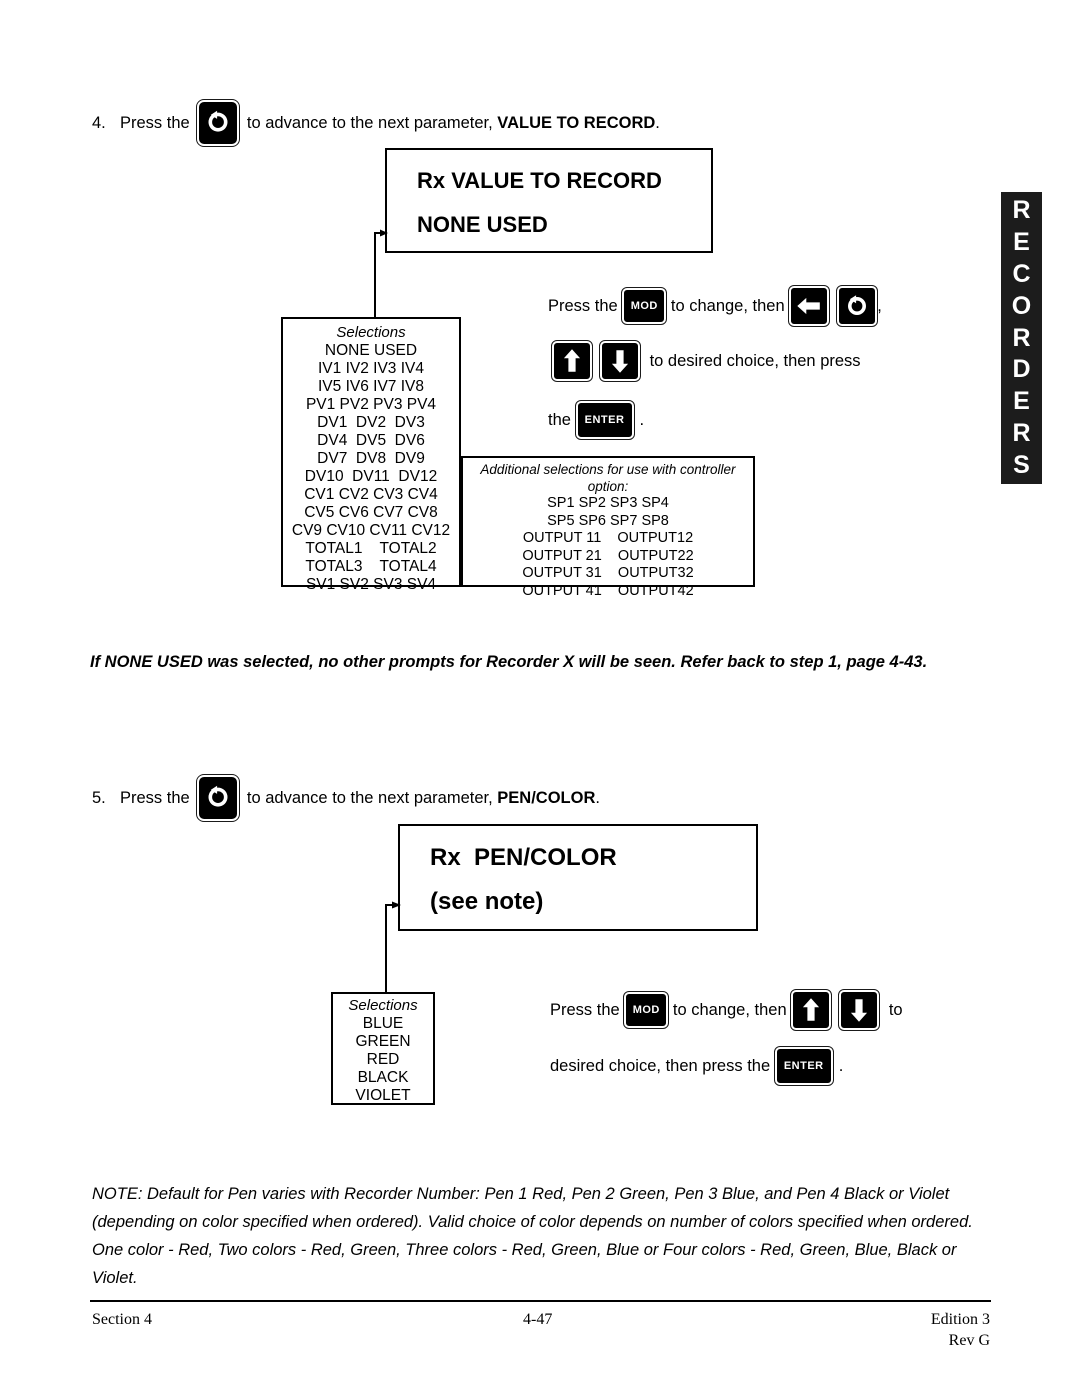 This screenshot has width=1080, height=1397. I want to click on selection-item: CV9 CV10 CV11 CV12, so click(371, 530).